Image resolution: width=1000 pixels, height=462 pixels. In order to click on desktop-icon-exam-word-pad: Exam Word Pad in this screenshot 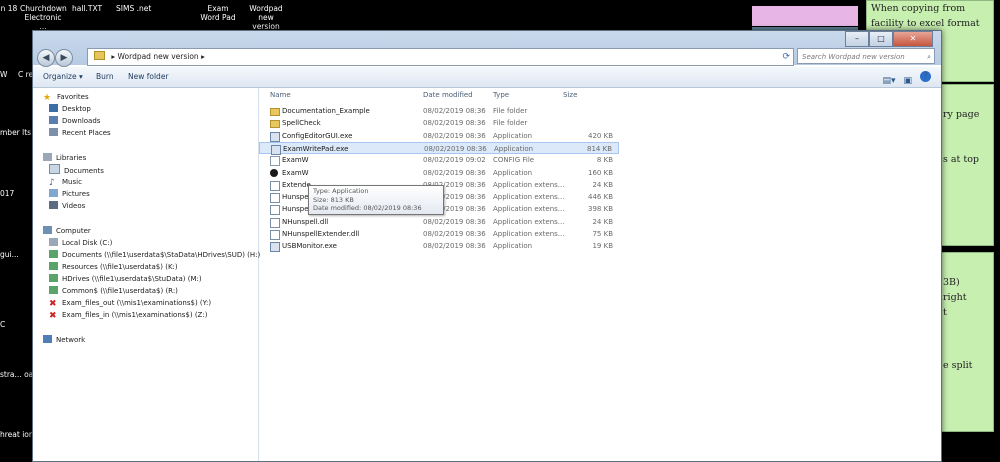, I will do `click(218, 13)`.